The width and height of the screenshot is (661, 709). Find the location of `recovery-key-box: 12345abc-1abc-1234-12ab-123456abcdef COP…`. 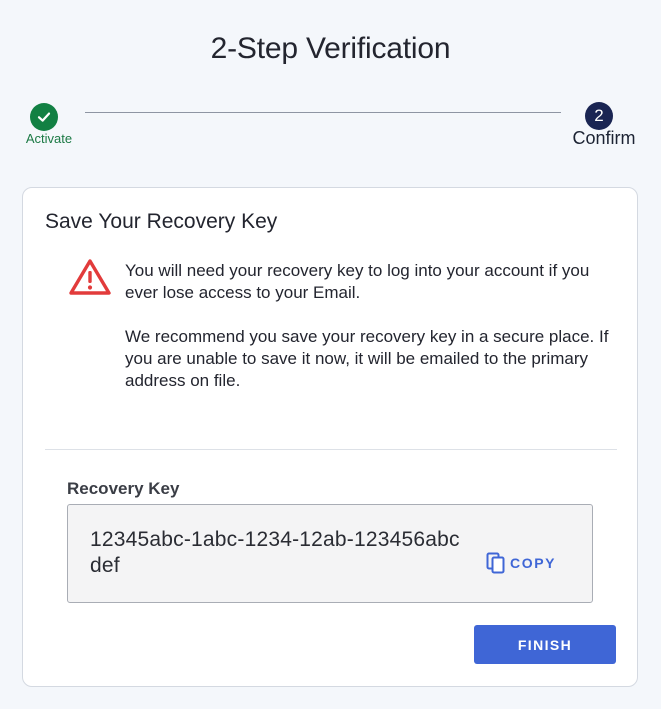

recovery-key-box: 12345abc-1abc-1234-12ab-123456abcdef COP… is located at coordinates (330, 553).